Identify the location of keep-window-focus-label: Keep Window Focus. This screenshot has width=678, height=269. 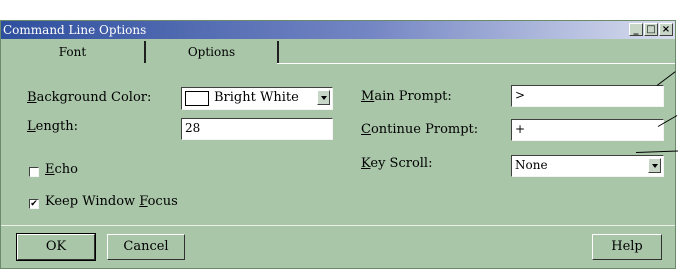
(111, 201).